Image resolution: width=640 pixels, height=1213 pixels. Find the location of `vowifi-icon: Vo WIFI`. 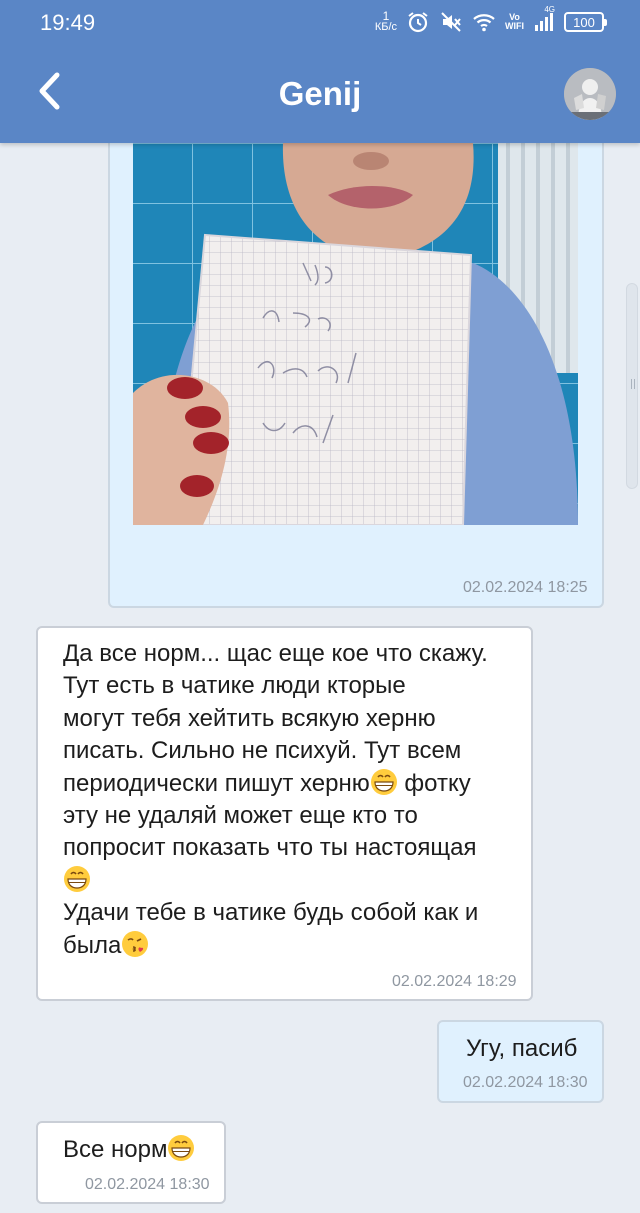

vowifi-icon: Vo WIFI is located at coordinates (514, 22).